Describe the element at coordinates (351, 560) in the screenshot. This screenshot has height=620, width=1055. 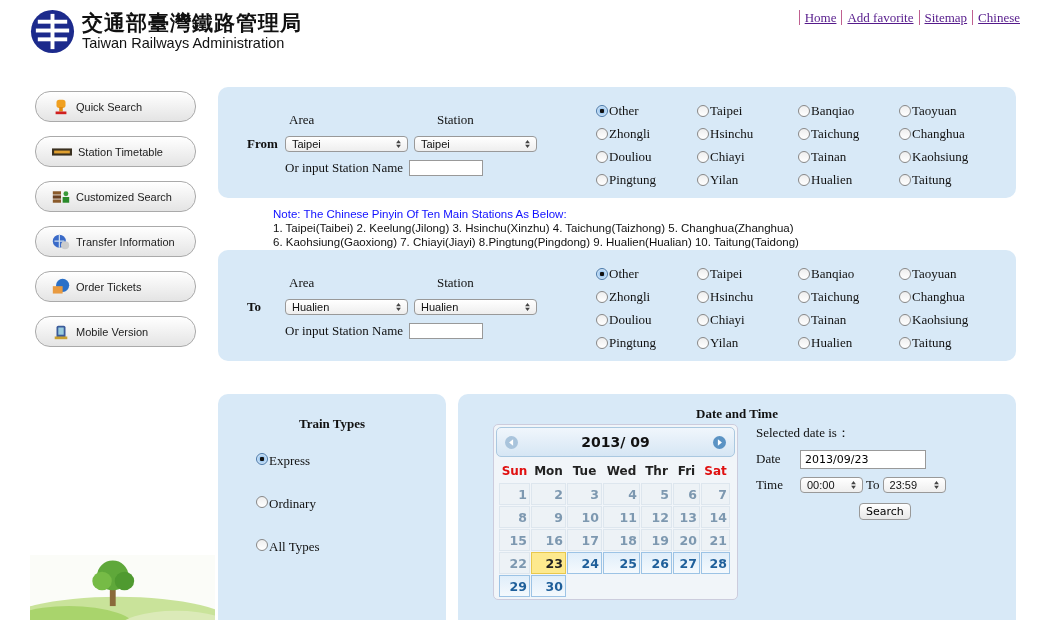
I see `train-type-radio: All Types` at that location.